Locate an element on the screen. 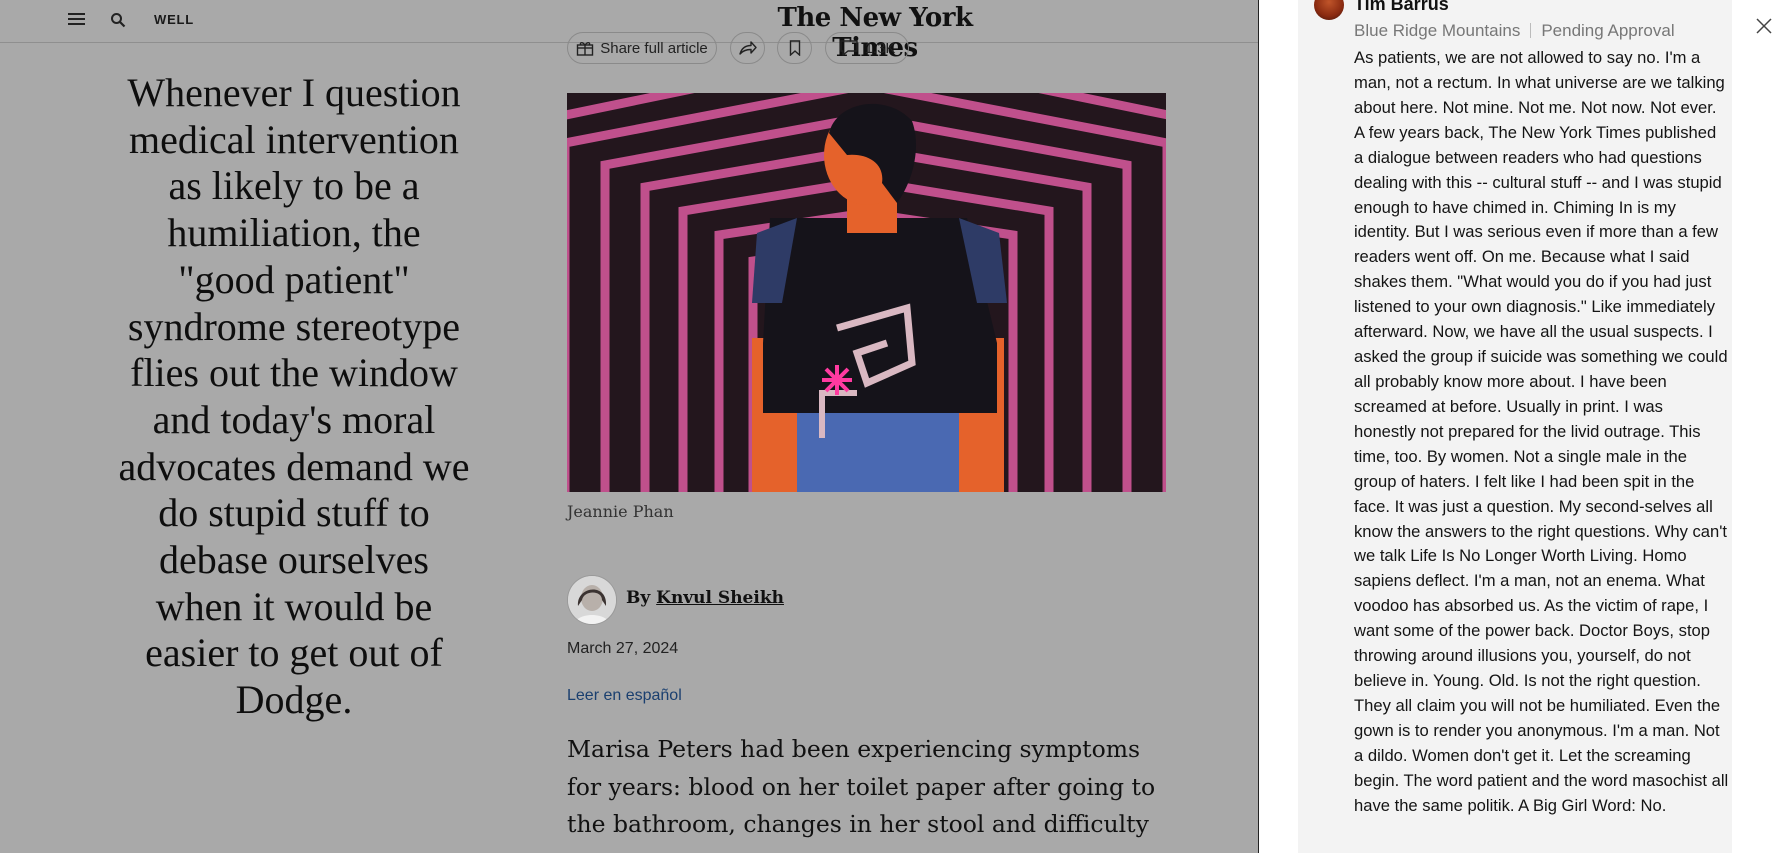  save-button is located at coordinates (794, 48).